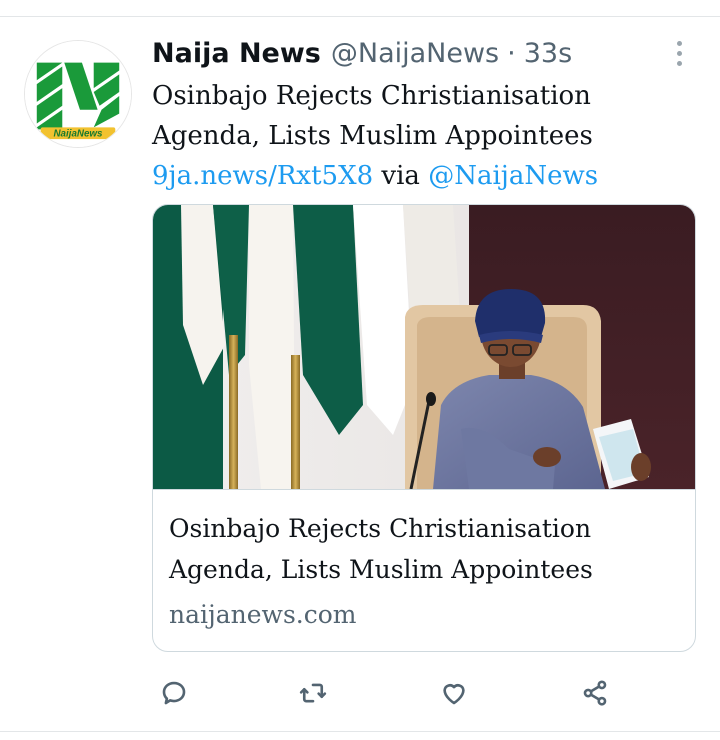 The width and height of the screenshot is (720, 740). Describe the element at coordinates (400, 176) in the screenshot. I see `via-label: via` at that location.